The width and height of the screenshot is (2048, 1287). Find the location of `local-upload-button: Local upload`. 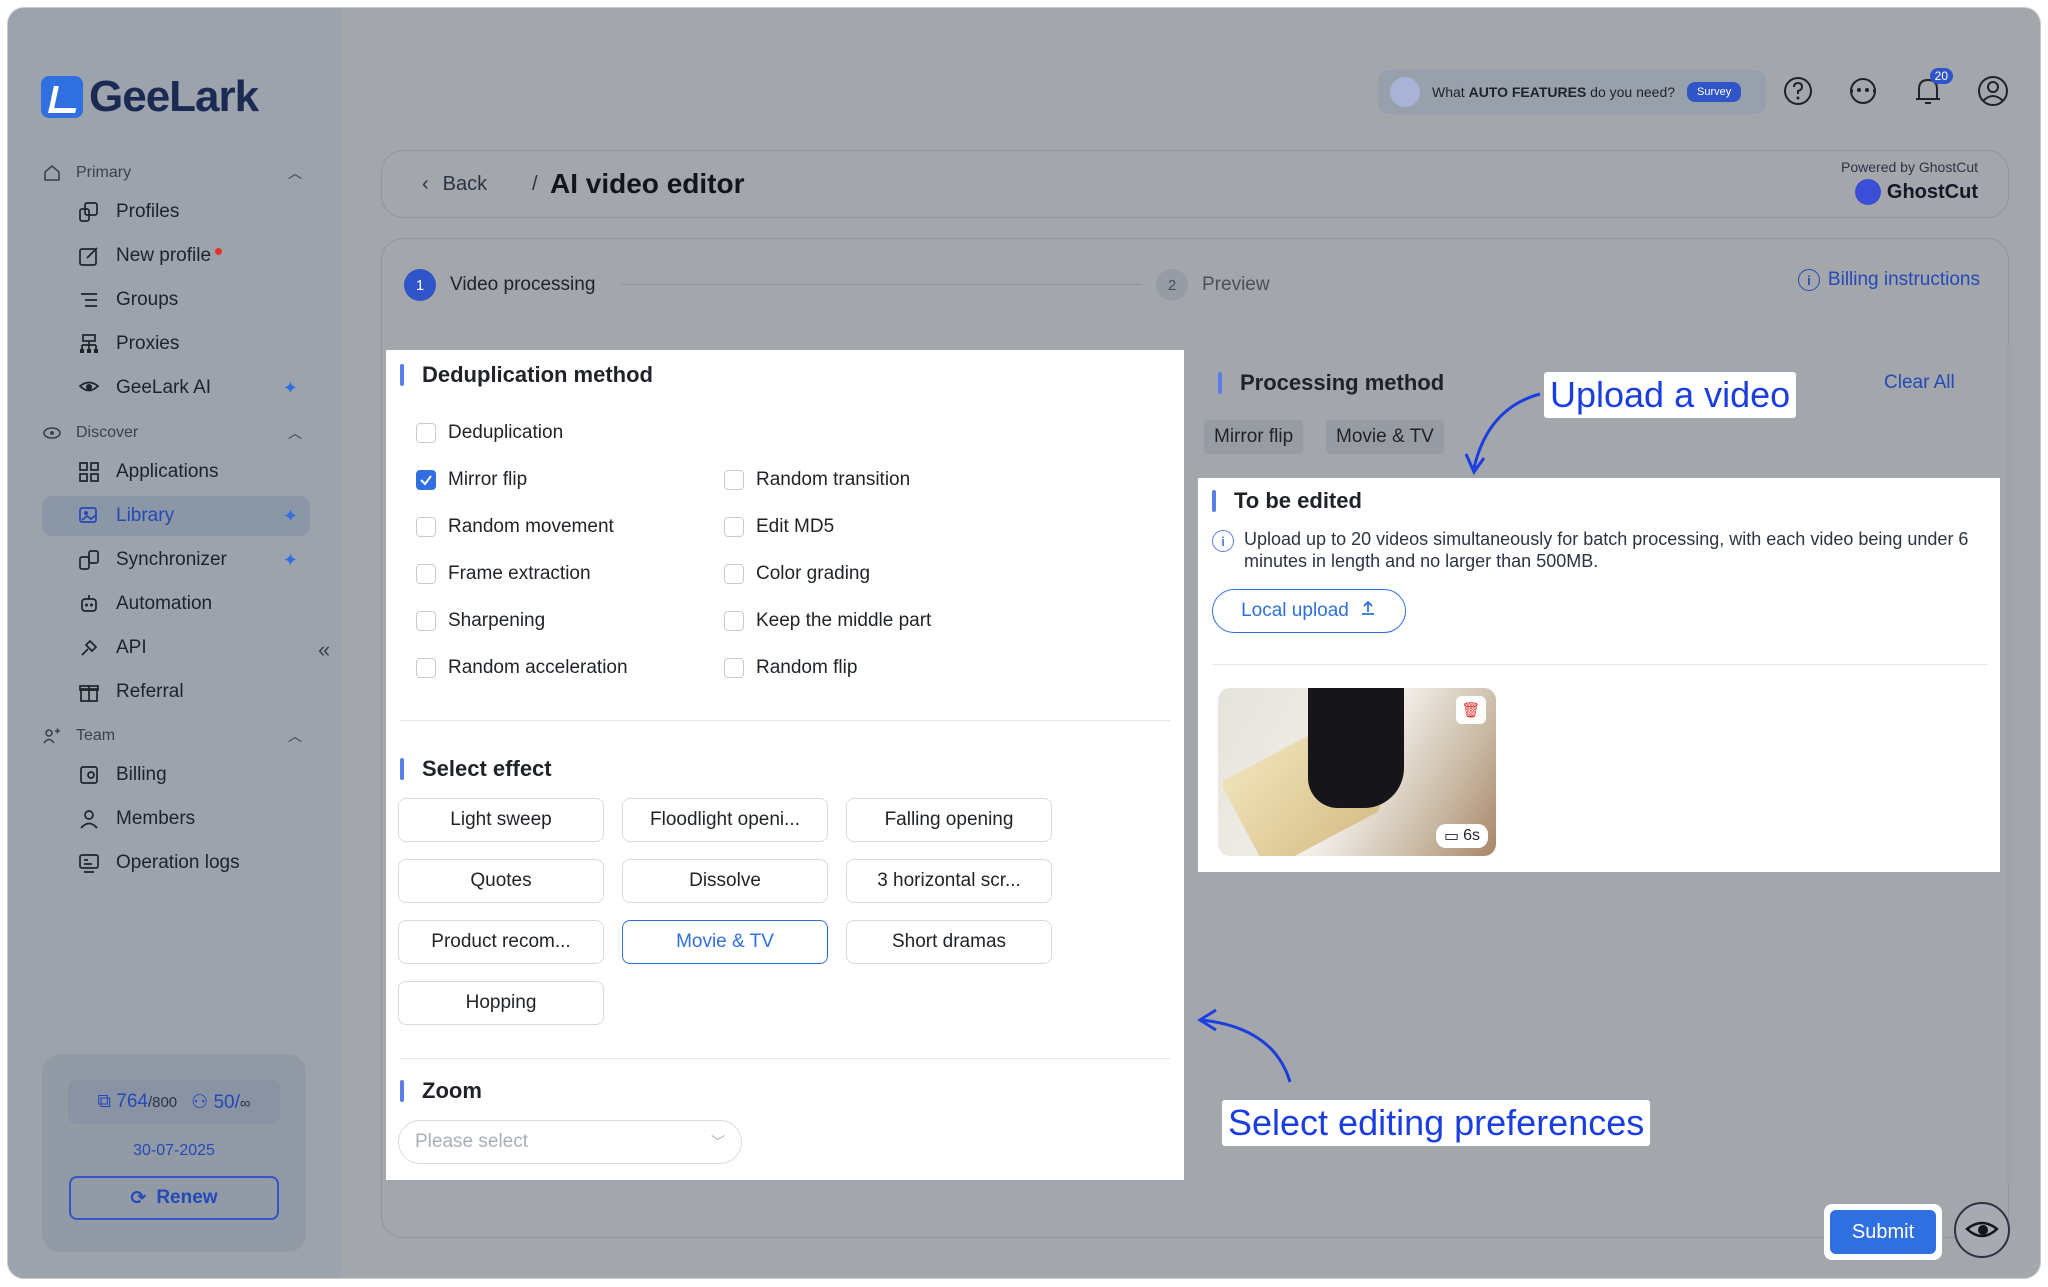

local-upload-button: Local upload is located at coordinates (1309, 611).